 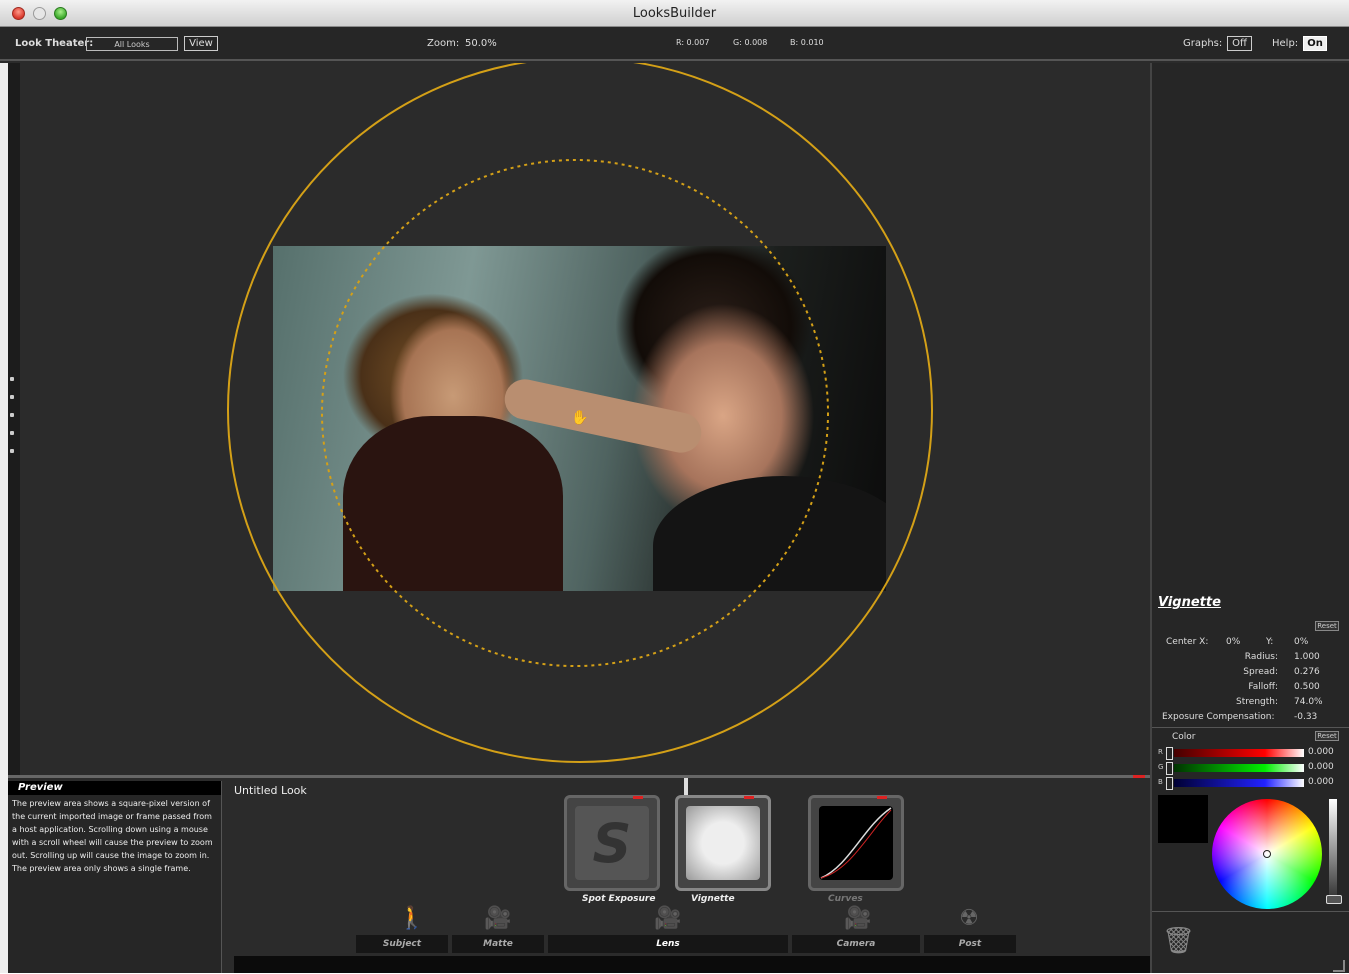 What do you see at coordinates (858, 918) in the screenshot?
I see `camera-icon: 🎥` at bounding box center [858, 918].